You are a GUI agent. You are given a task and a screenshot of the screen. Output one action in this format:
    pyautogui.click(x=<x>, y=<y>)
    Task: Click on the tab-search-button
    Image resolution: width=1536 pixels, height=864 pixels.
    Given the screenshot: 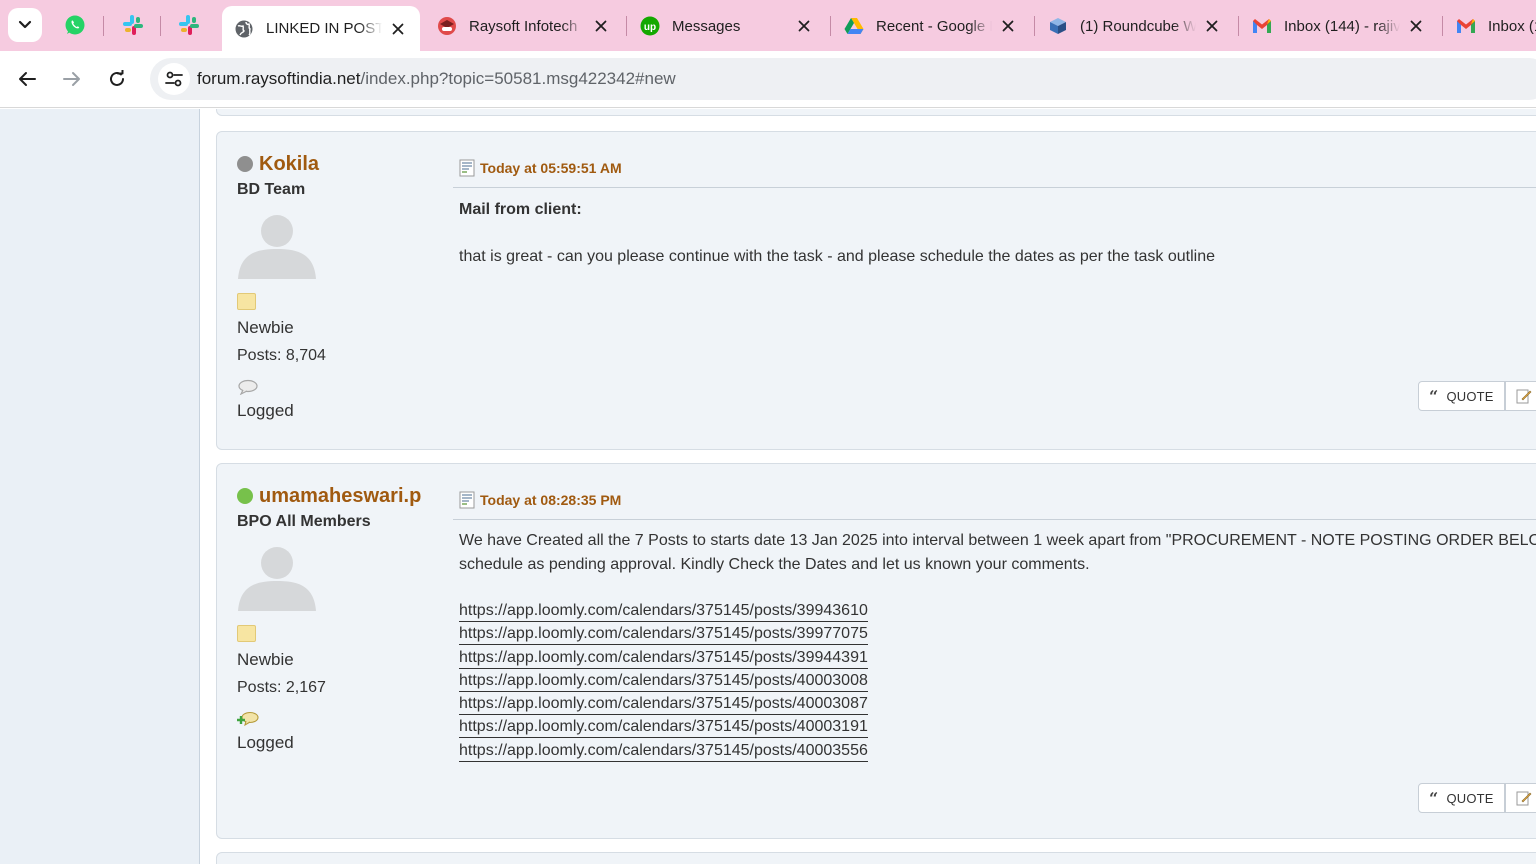 What is the action you would take?
    pyautogui.click(x=25, y=25)
    